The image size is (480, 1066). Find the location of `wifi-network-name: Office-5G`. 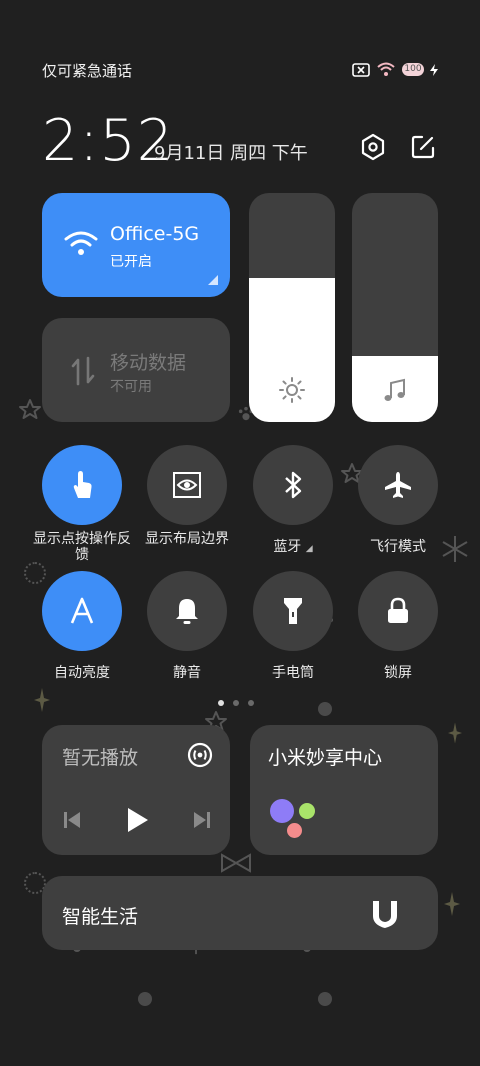

wifi-network-name: Office-5G is located at coordinates (155, 234).